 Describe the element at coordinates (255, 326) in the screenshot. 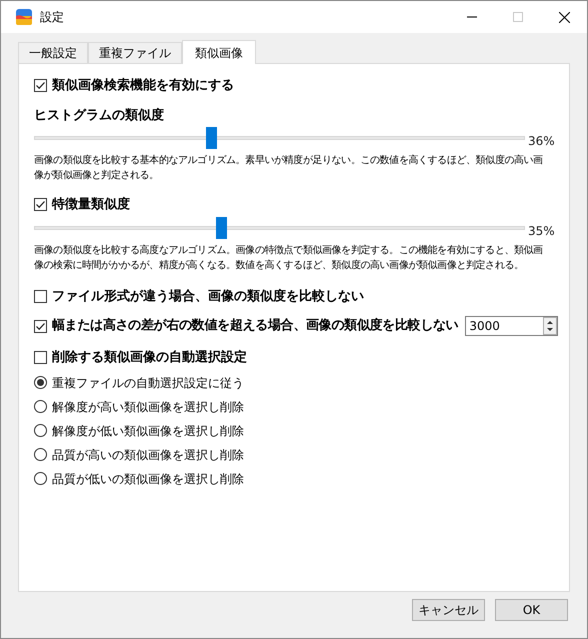

I see `checkbox-label: 幅または高さの差が右の数値を超える場合、画像の類似度を比較しない` at that location.